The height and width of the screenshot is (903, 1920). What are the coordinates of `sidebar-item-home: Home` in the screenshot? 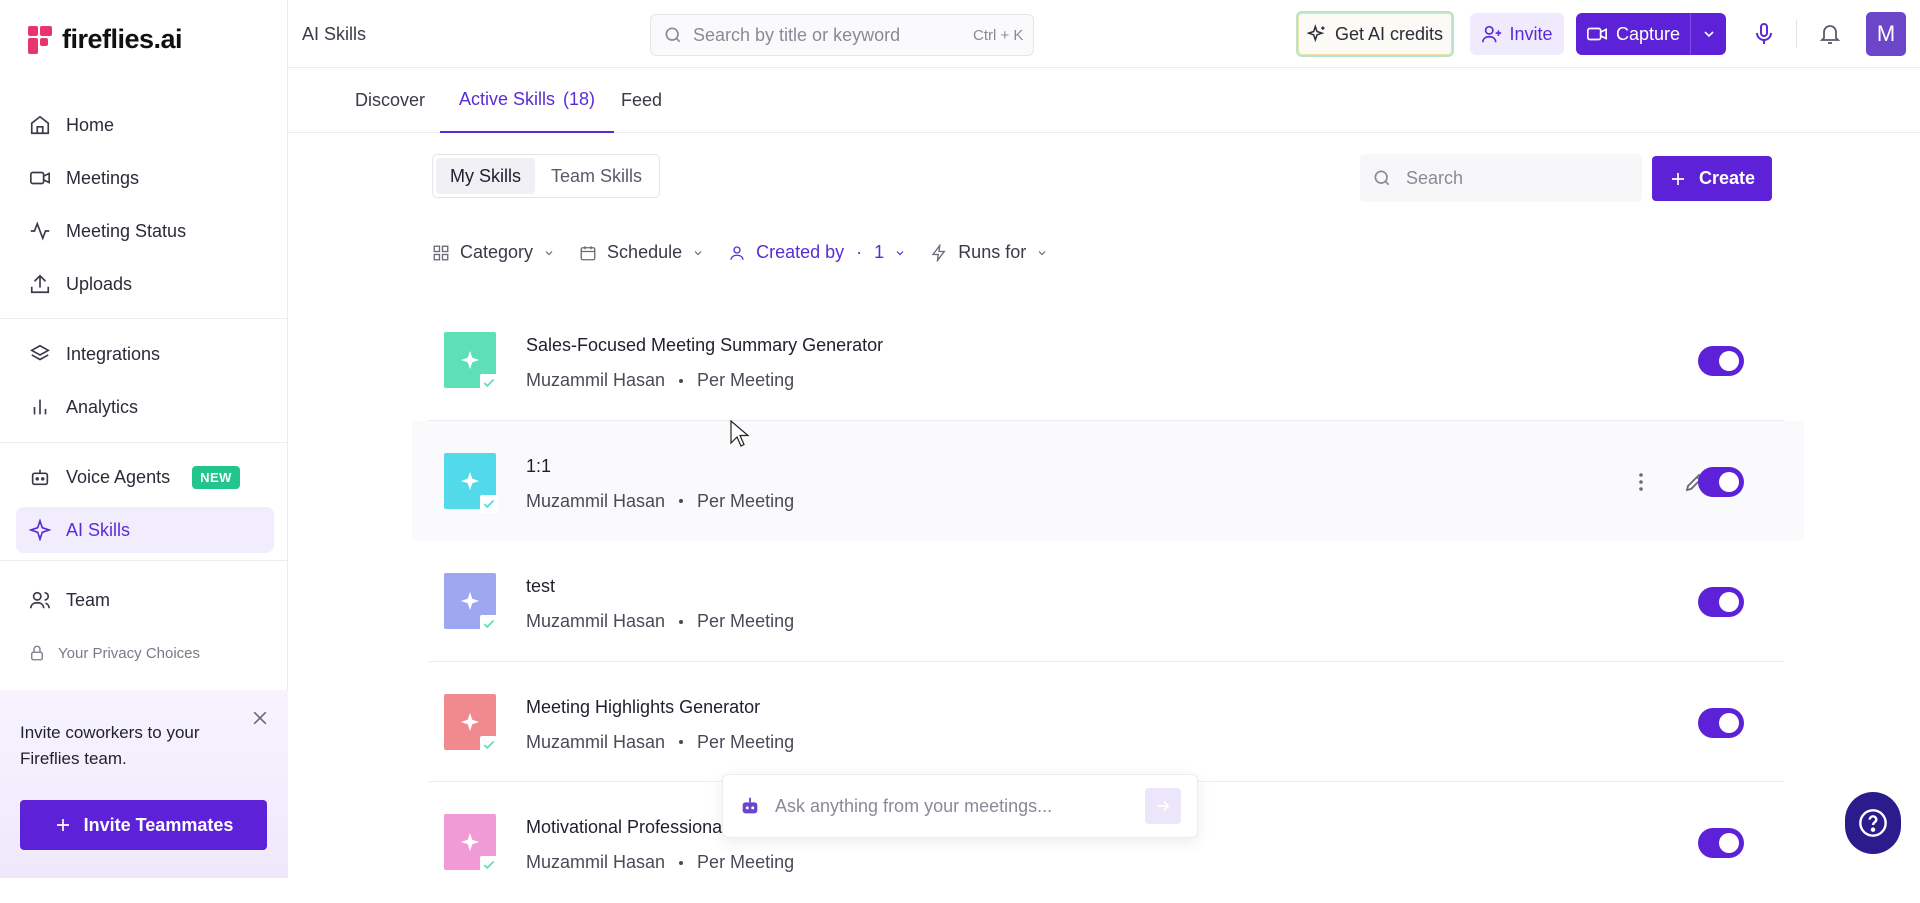 It's located at (145, 125).